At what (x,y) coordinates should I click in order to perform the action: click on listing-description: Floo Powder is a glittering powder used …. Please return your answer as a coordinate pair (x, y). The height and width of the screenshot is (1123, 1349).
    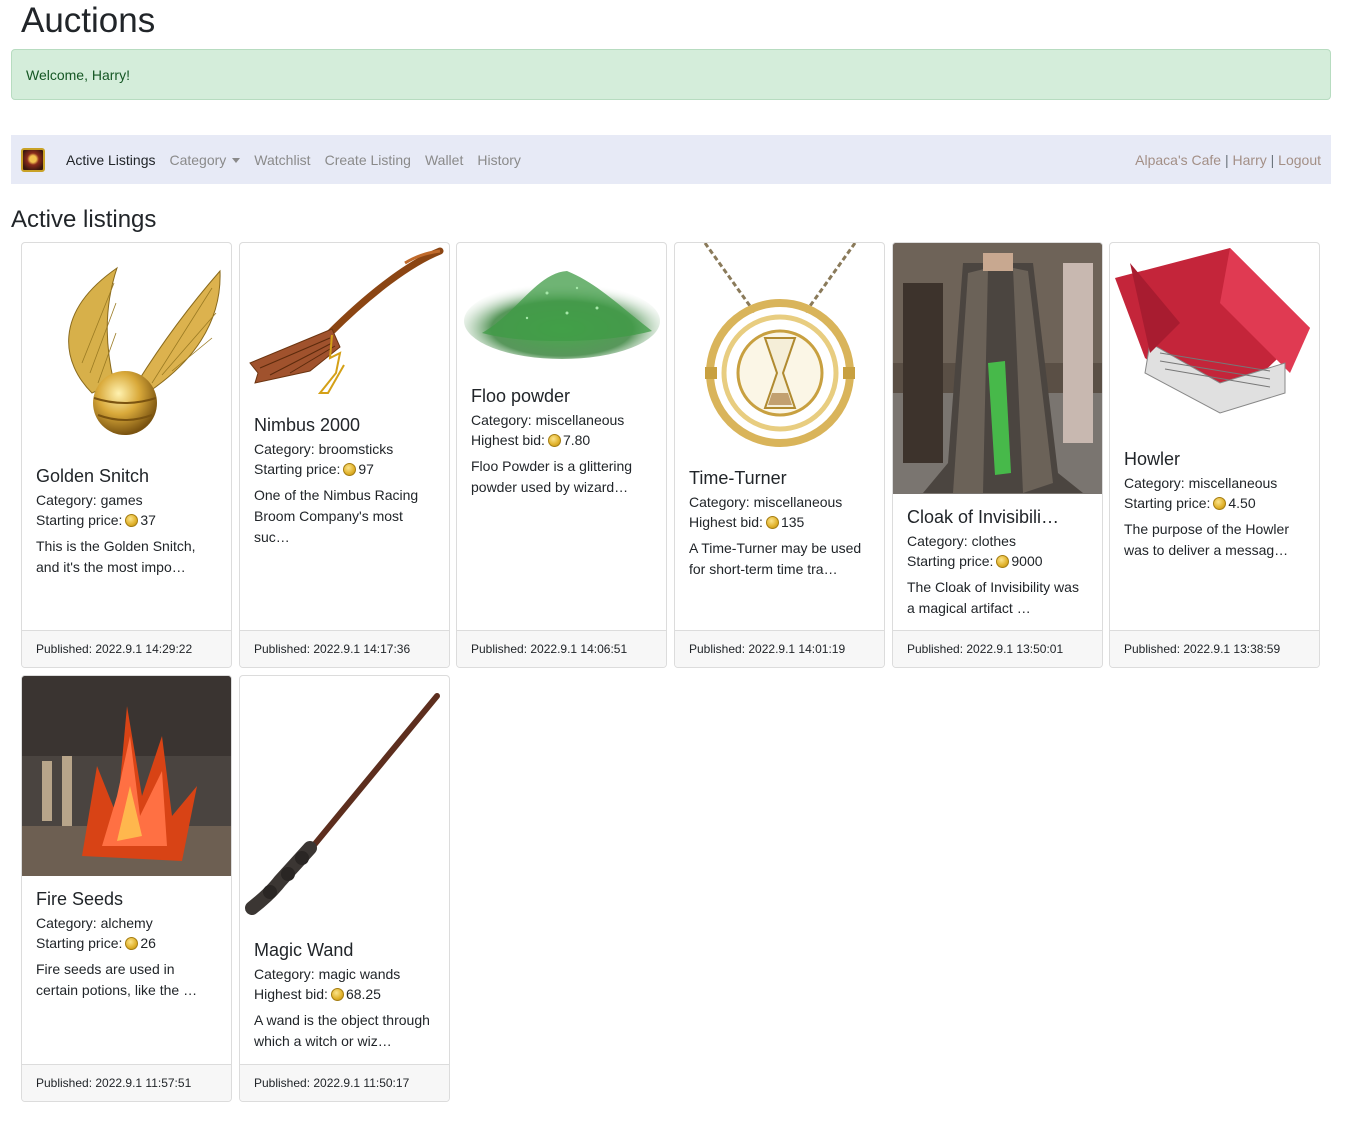
    Looking at the image, I should click on (552, 476).